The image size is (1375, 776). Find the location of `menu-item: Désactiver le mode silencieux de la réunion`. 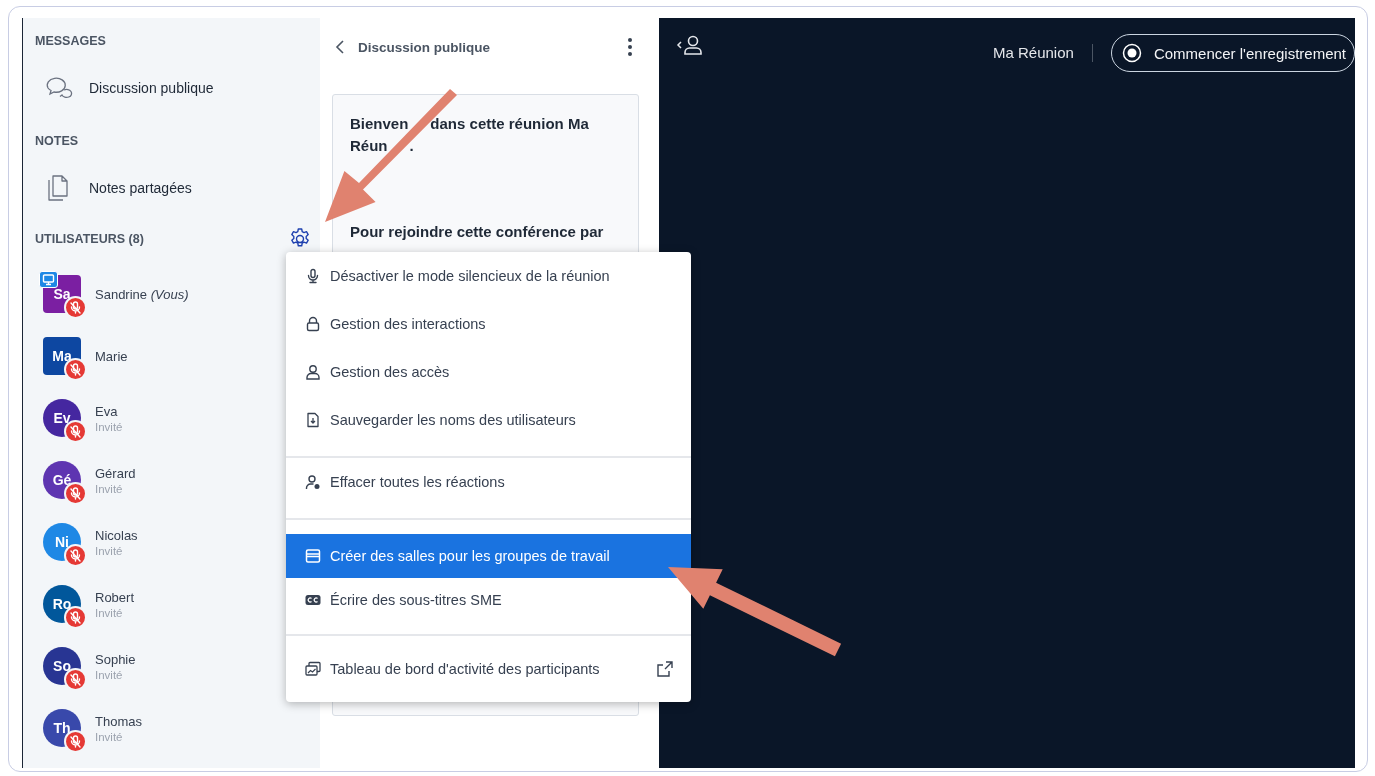

menu-item: Désactiver le mode silencieux de la réunion is located at coordinates (488, 276).